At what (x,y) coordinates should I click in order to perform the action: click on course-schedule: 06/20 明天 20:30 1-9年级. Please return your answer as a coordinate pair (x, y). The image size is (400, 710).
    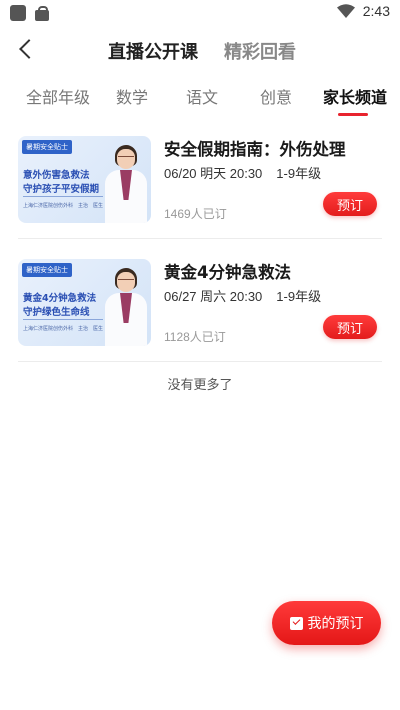
    Looking at the image, I should click on (242, 172).